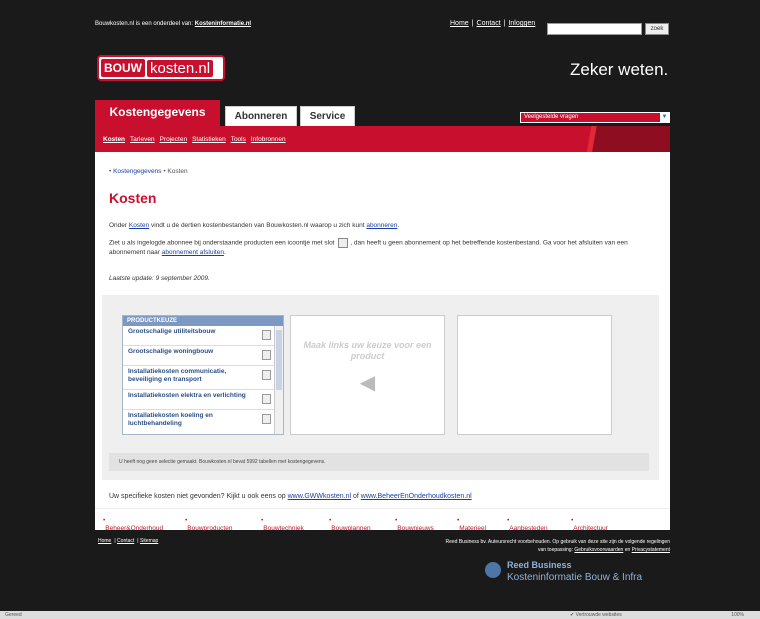 The image size is (760, 619). Describe the element at coordinates (595, 117) in the screenshot. I see `faq-select: Veelgestelde vragen ▼` at that location.